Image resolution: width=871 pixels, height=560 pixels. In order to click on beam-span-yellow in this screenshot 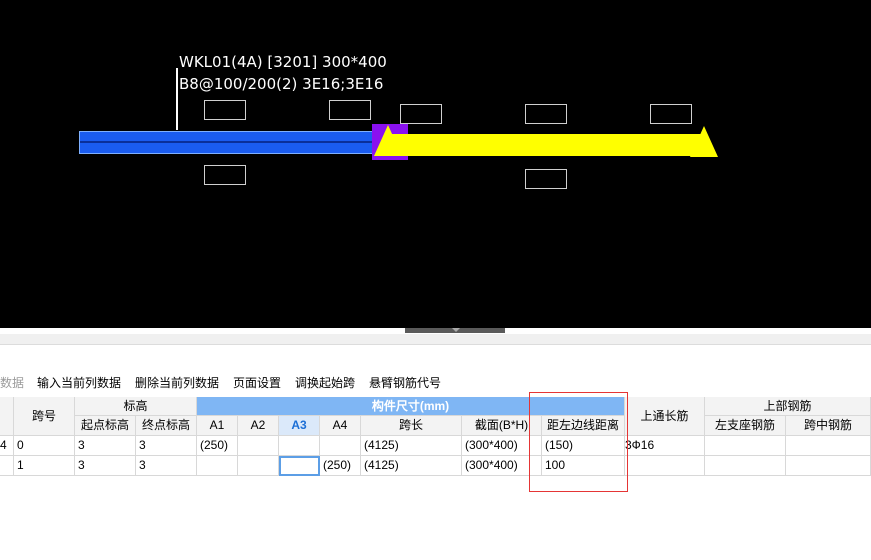, I will do `click(545, 145)`.